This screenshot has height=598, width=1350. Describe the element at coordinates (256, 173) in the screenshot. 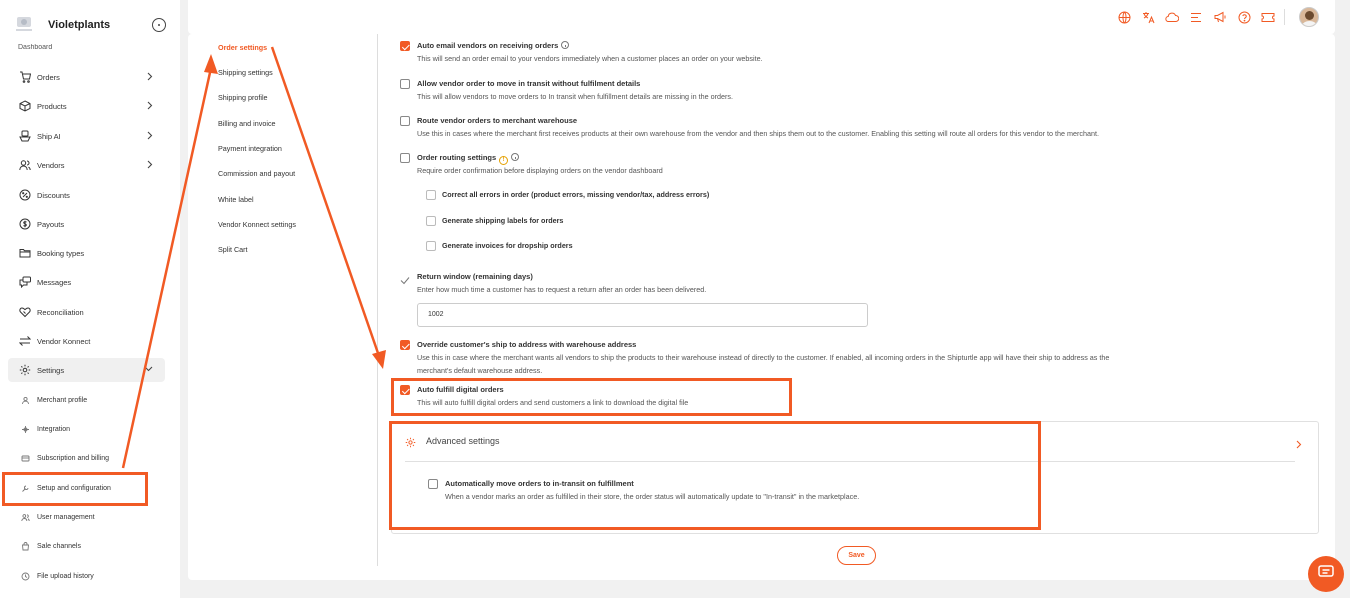

I see `submenu-item-commission-payout: Commission and payout` at that location.